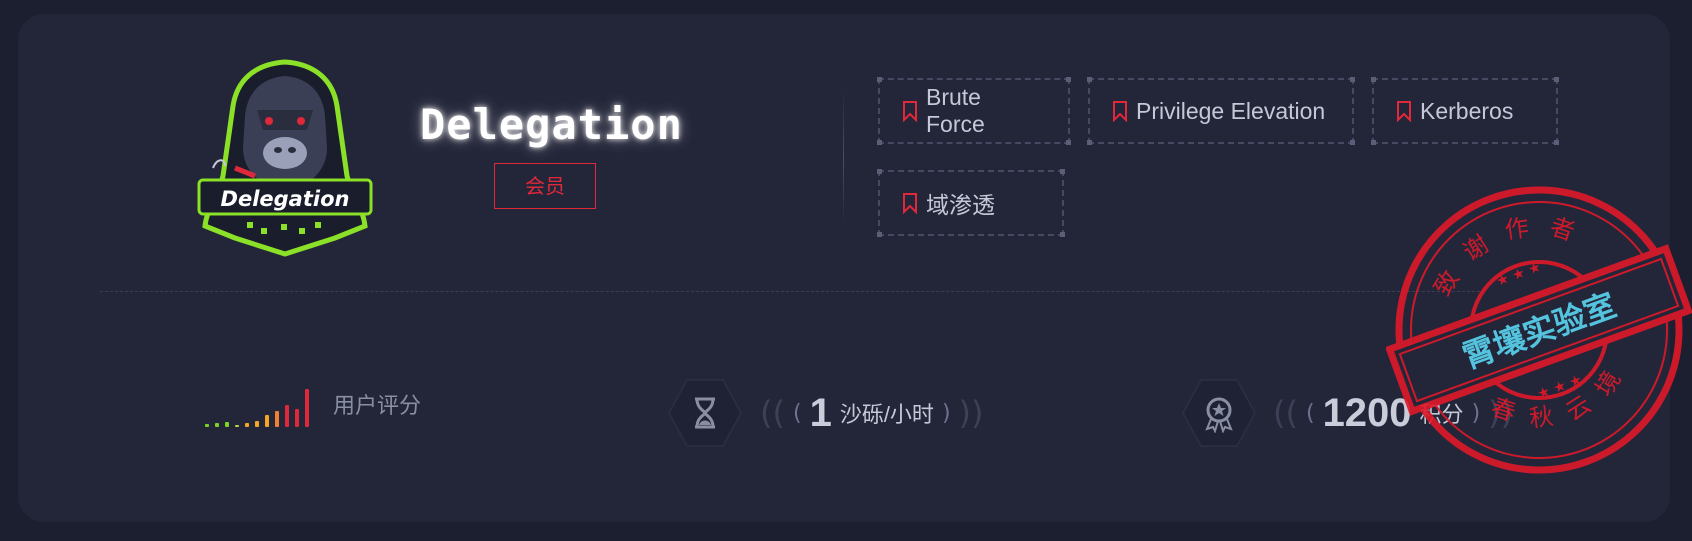  I want to click on tag-label: Brute Force, so click(955, 110).